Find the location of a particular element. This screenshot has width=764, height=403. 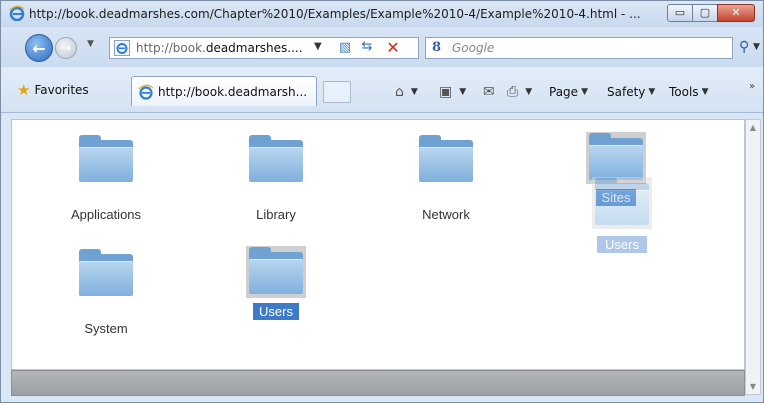

page-icon is located at coordinates (122, 48).